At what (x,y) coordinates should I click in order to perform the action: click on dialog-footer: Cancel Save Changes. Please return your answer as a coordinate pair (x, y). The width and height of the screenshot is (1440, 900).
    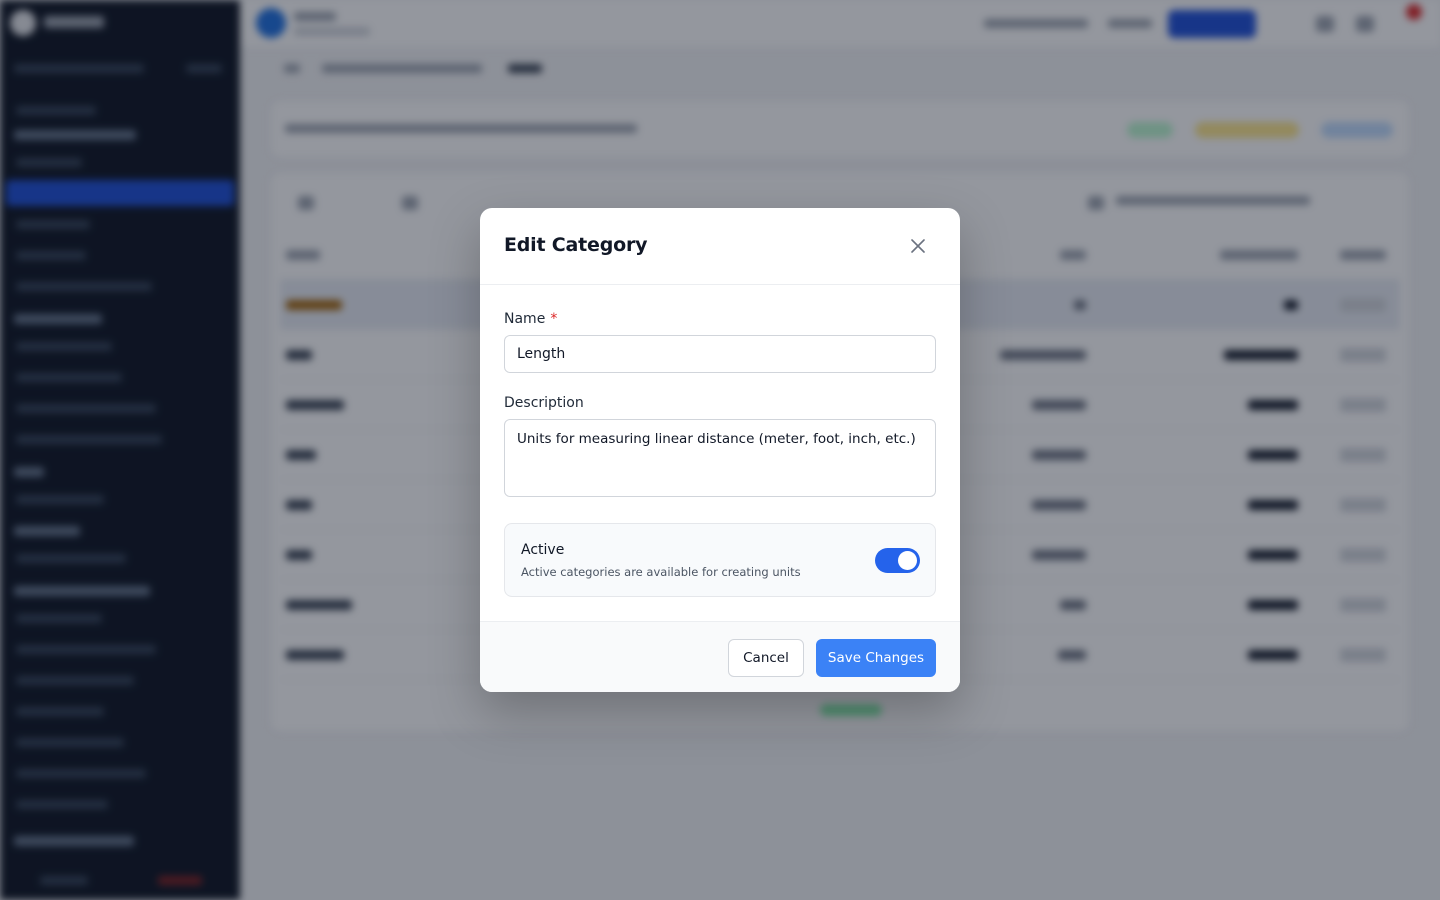
    Looking at the image, I should click on (720, 656).